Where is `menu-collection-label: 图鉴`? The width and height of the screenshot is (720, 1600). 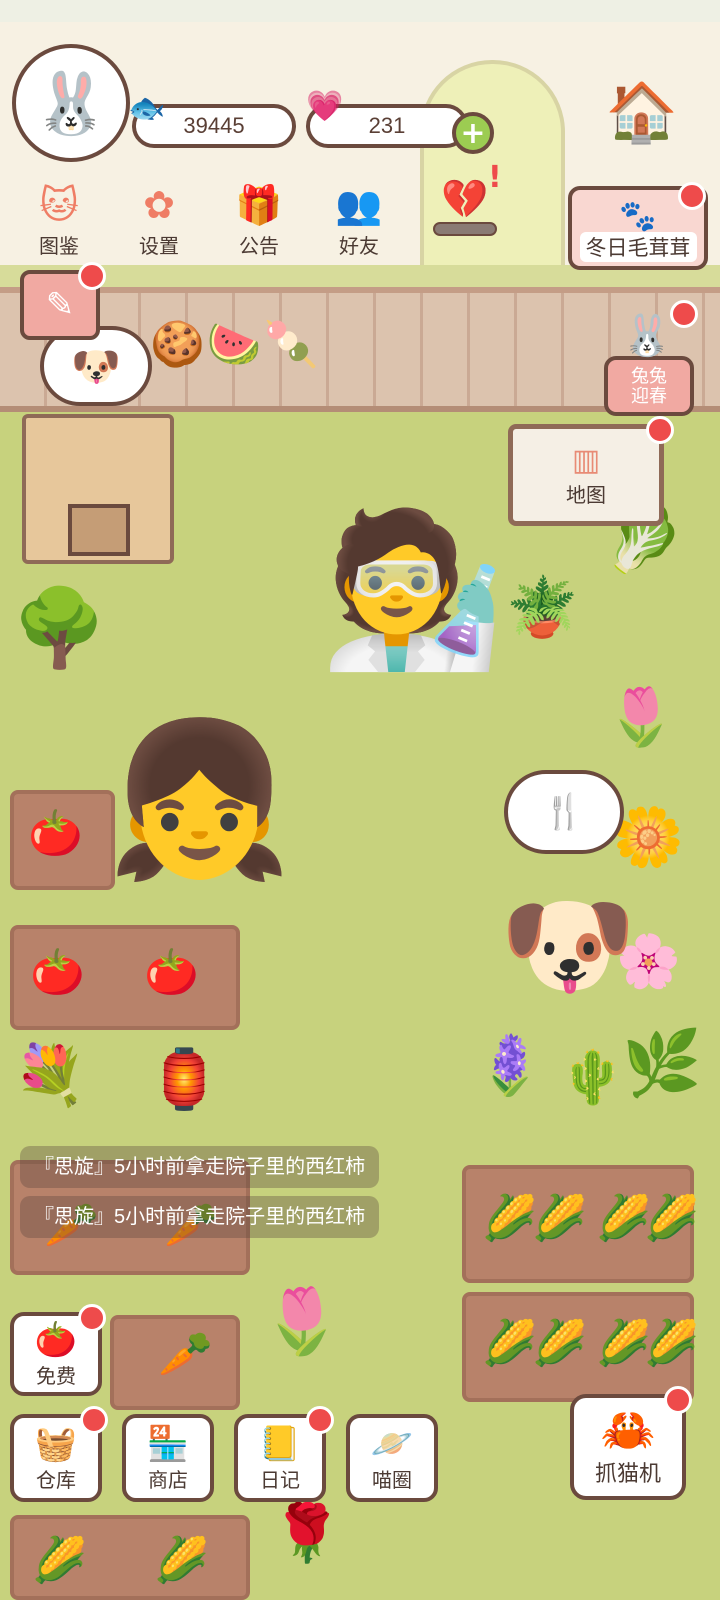
menu-collection-label: 图鉴 is located at coordinates (59, 247).